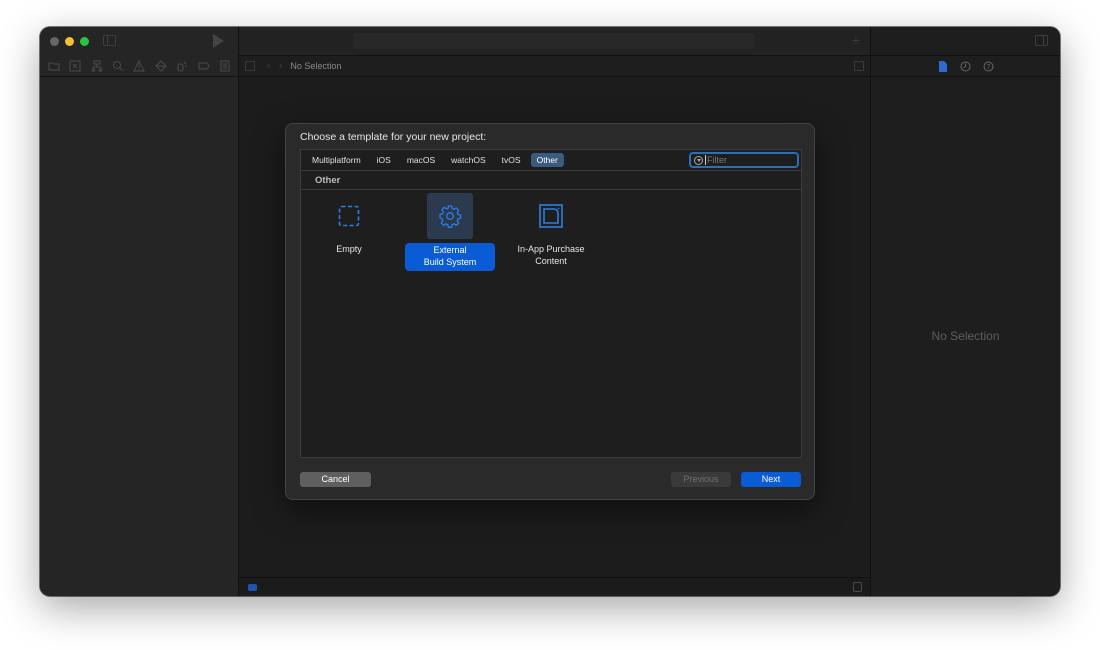  What do you see at coordinates (349, 249) in the screenshot?
I see `template-label: Empty` at bounding box center [349, 249].